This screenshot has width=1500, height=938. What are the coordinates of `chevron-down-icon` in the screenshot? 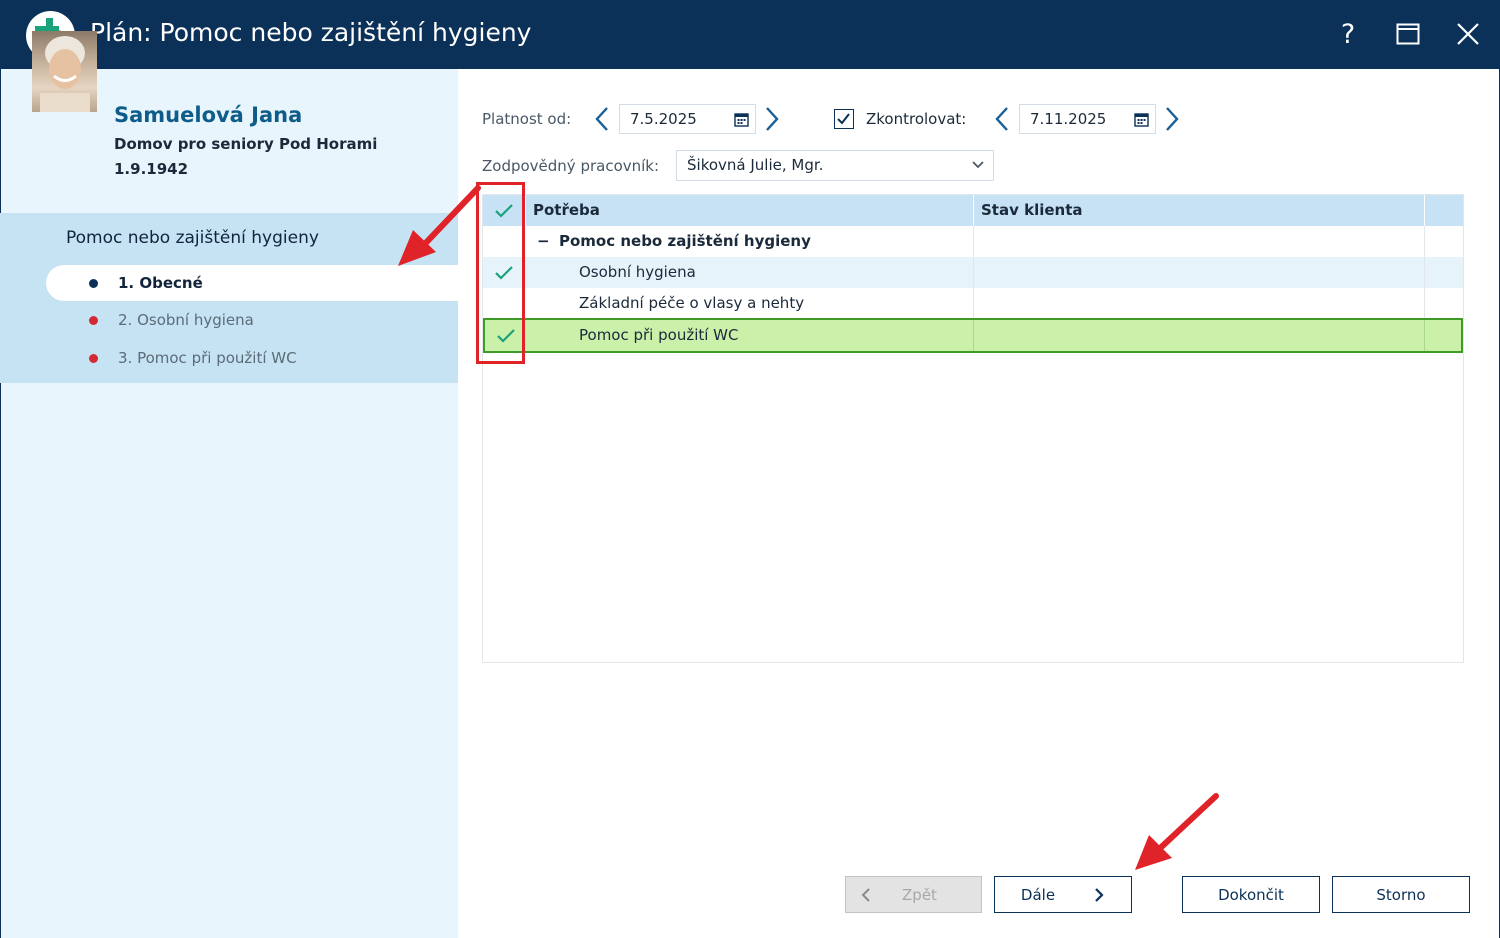 It's located at (978, 165).